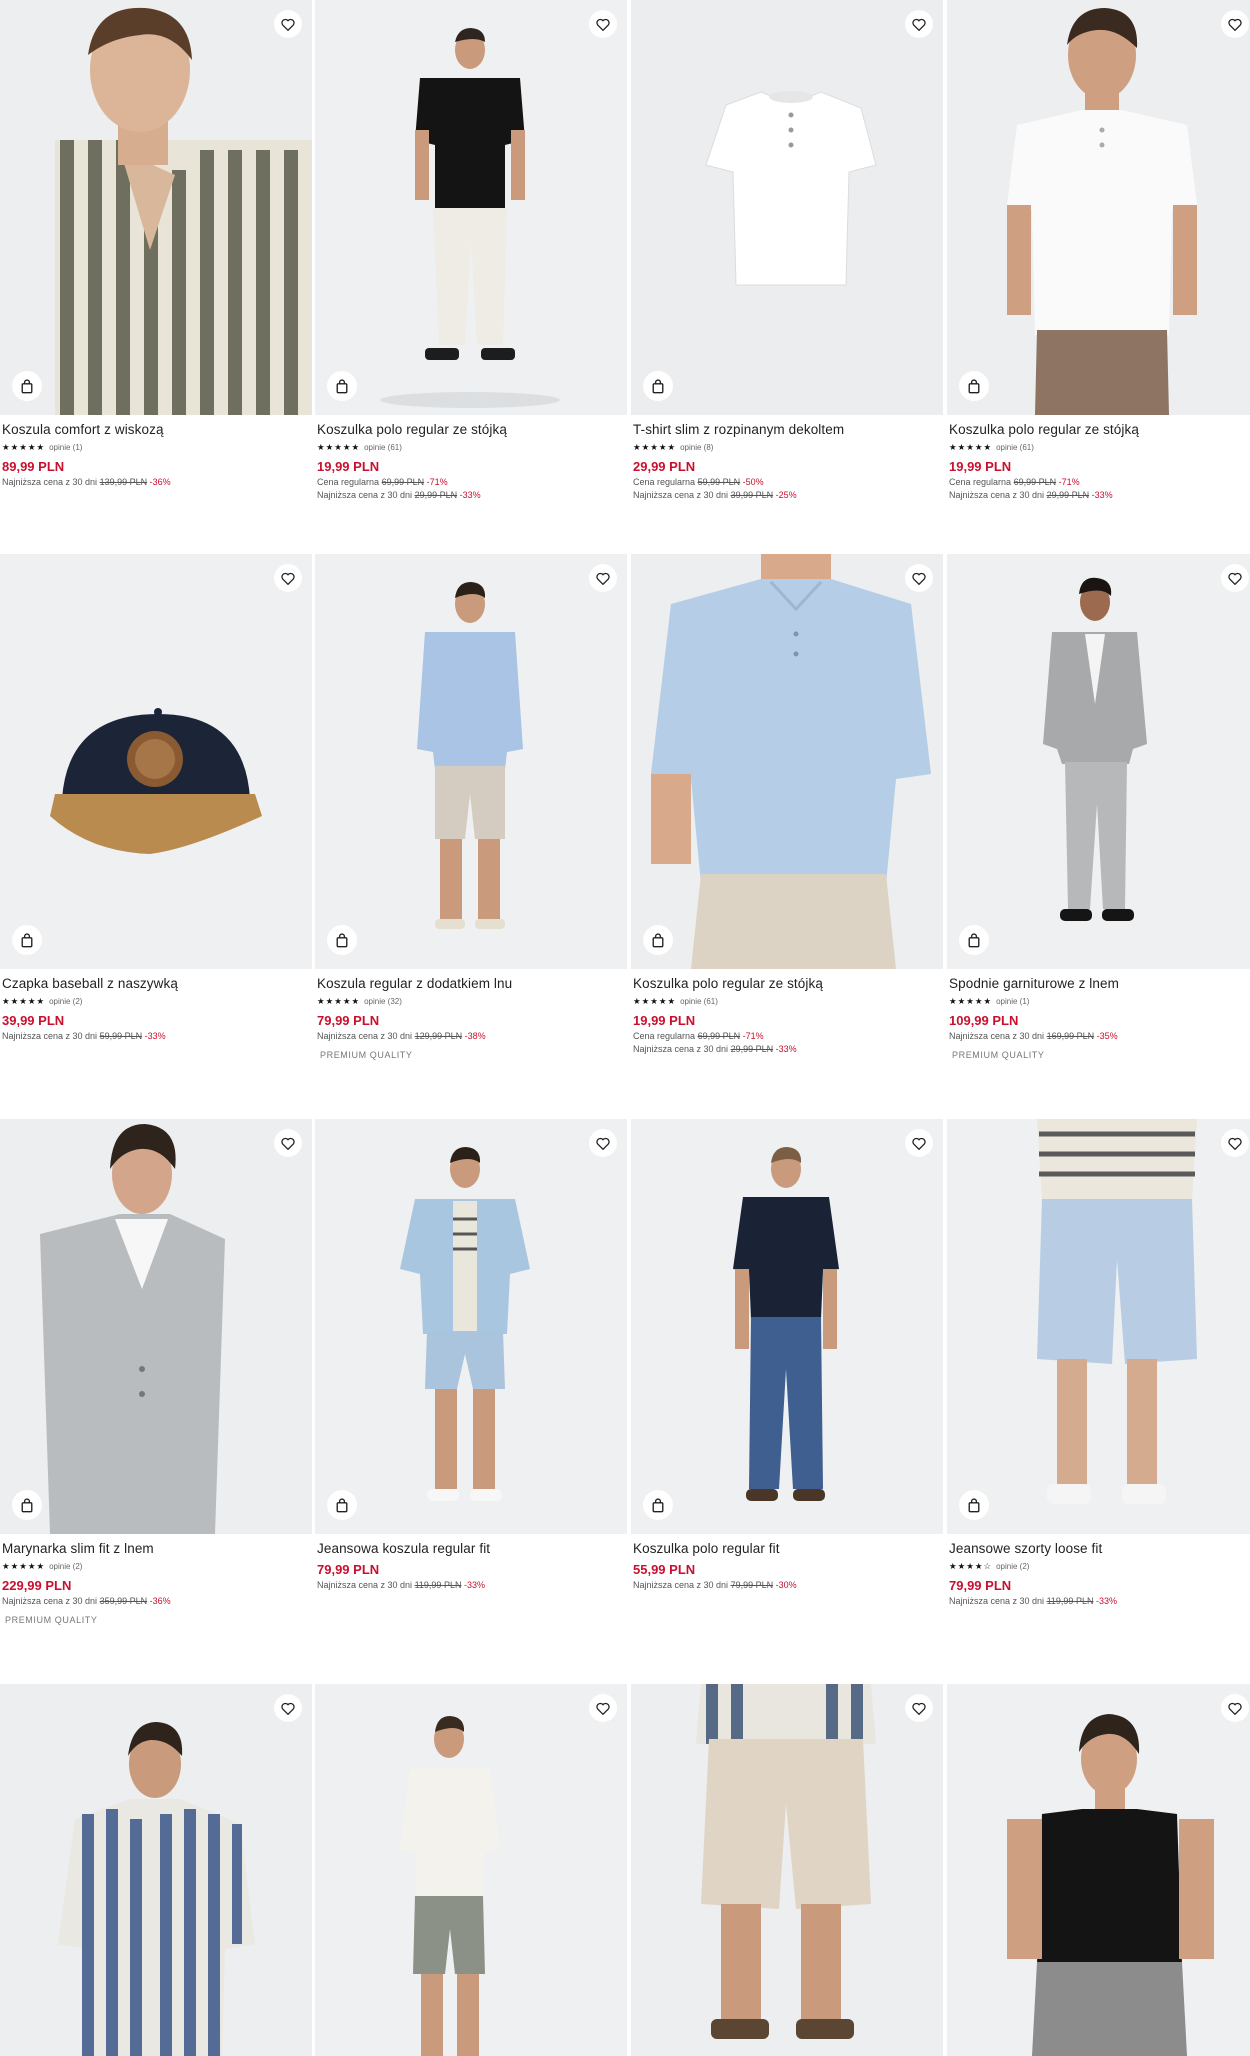 Image resolution: width=1250 pixels, height=2056 pixels. I want to click on review-count: opinie (32), so click(383, 1001).